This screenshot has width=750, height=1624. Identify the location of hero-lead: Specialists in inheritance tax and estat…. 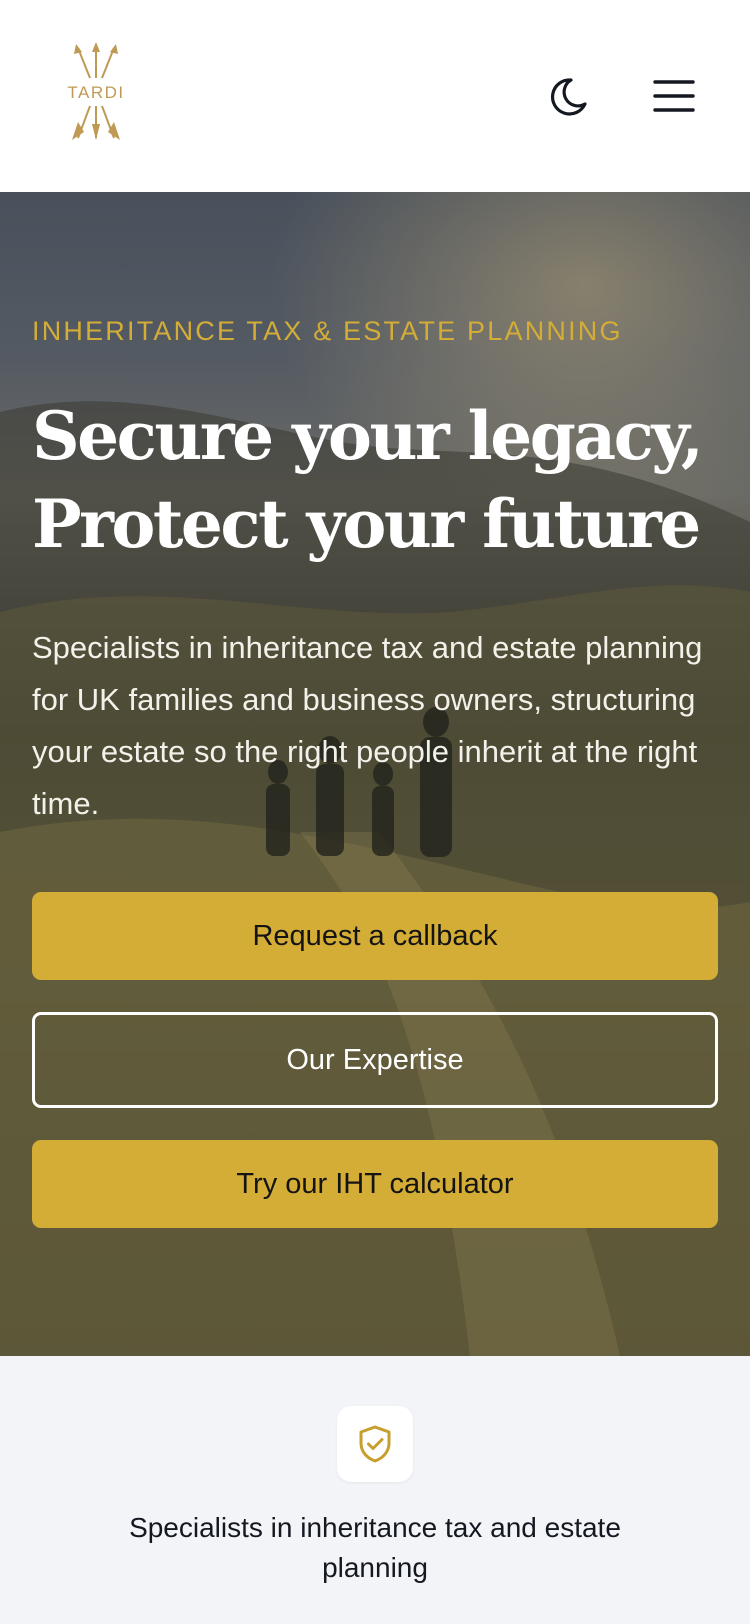
(367, 725).